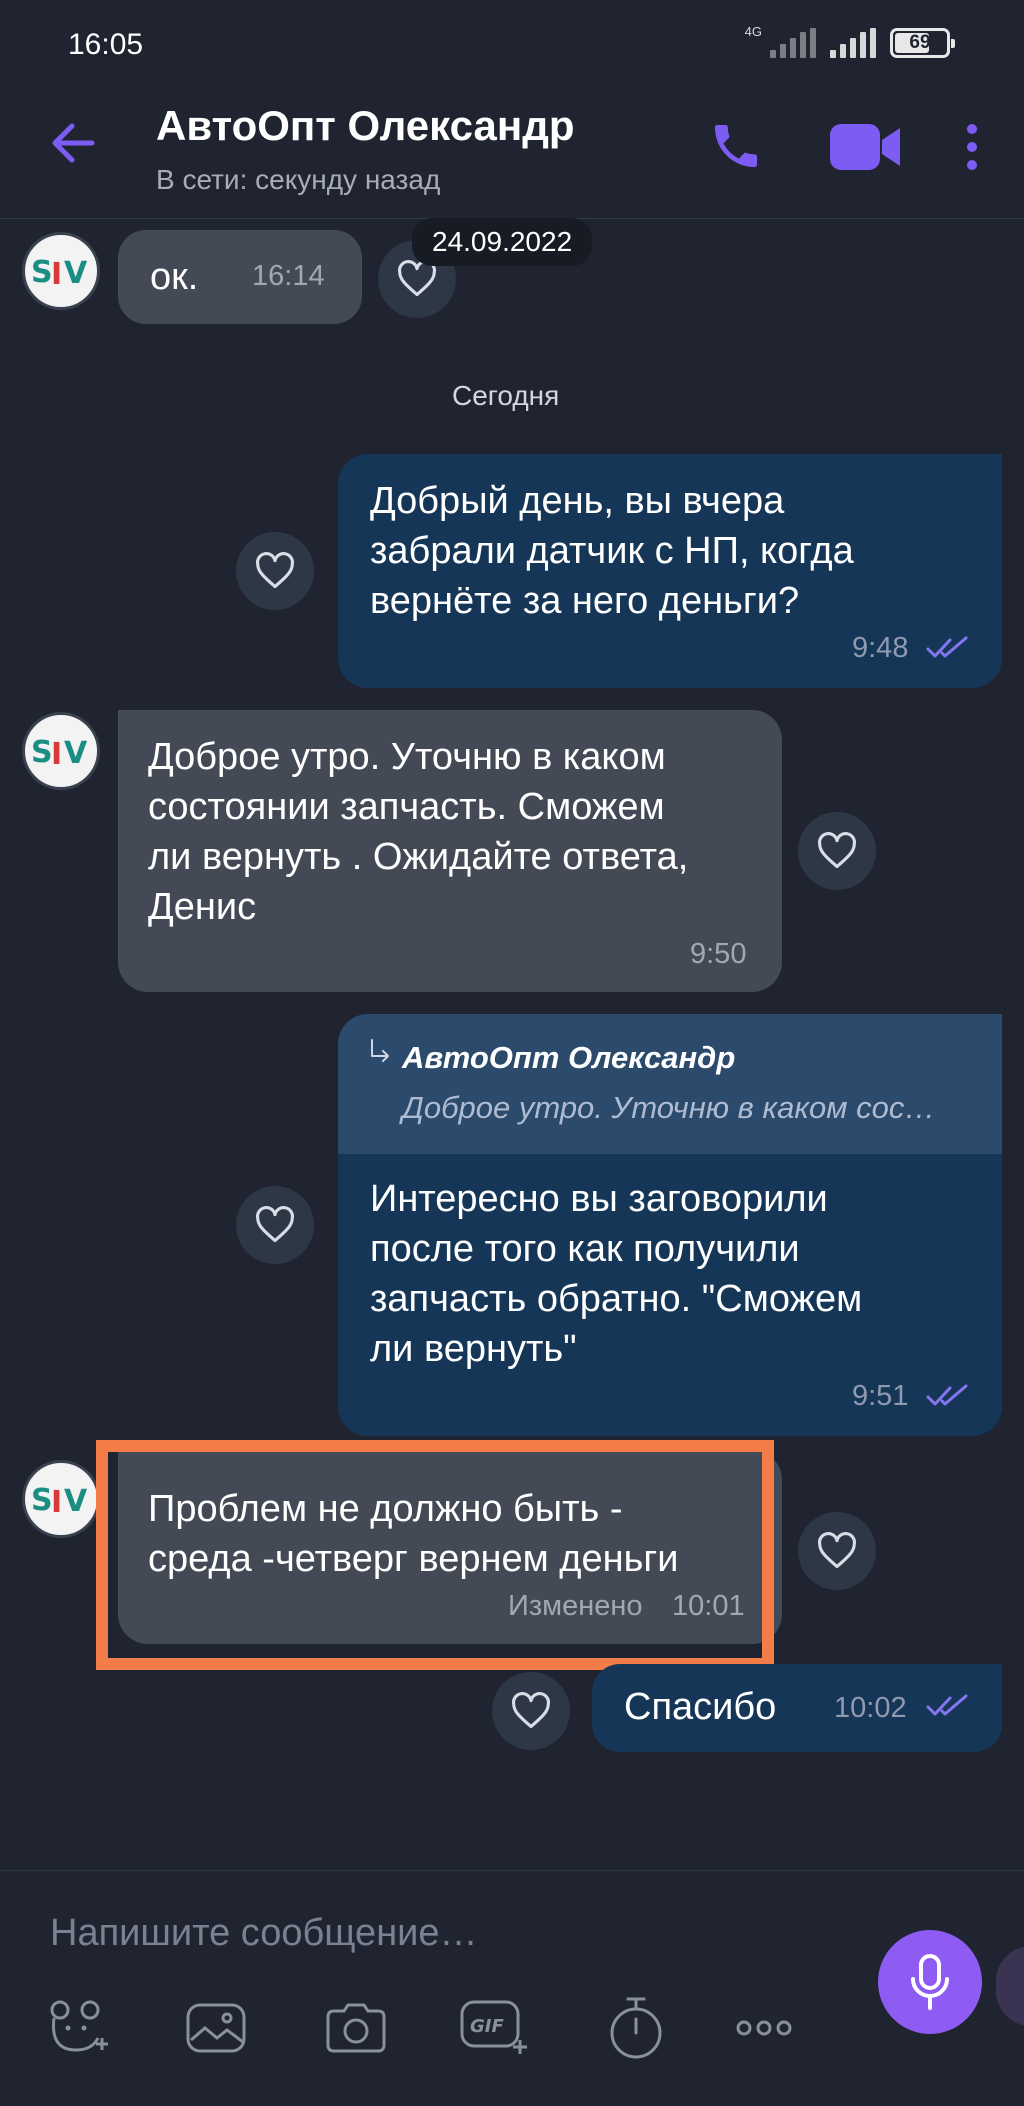 The height and width of the screenshot is (2106, 1024). I want to click on message-line: ли вернуть . Ожидайте ответа,, so click(418, 857).